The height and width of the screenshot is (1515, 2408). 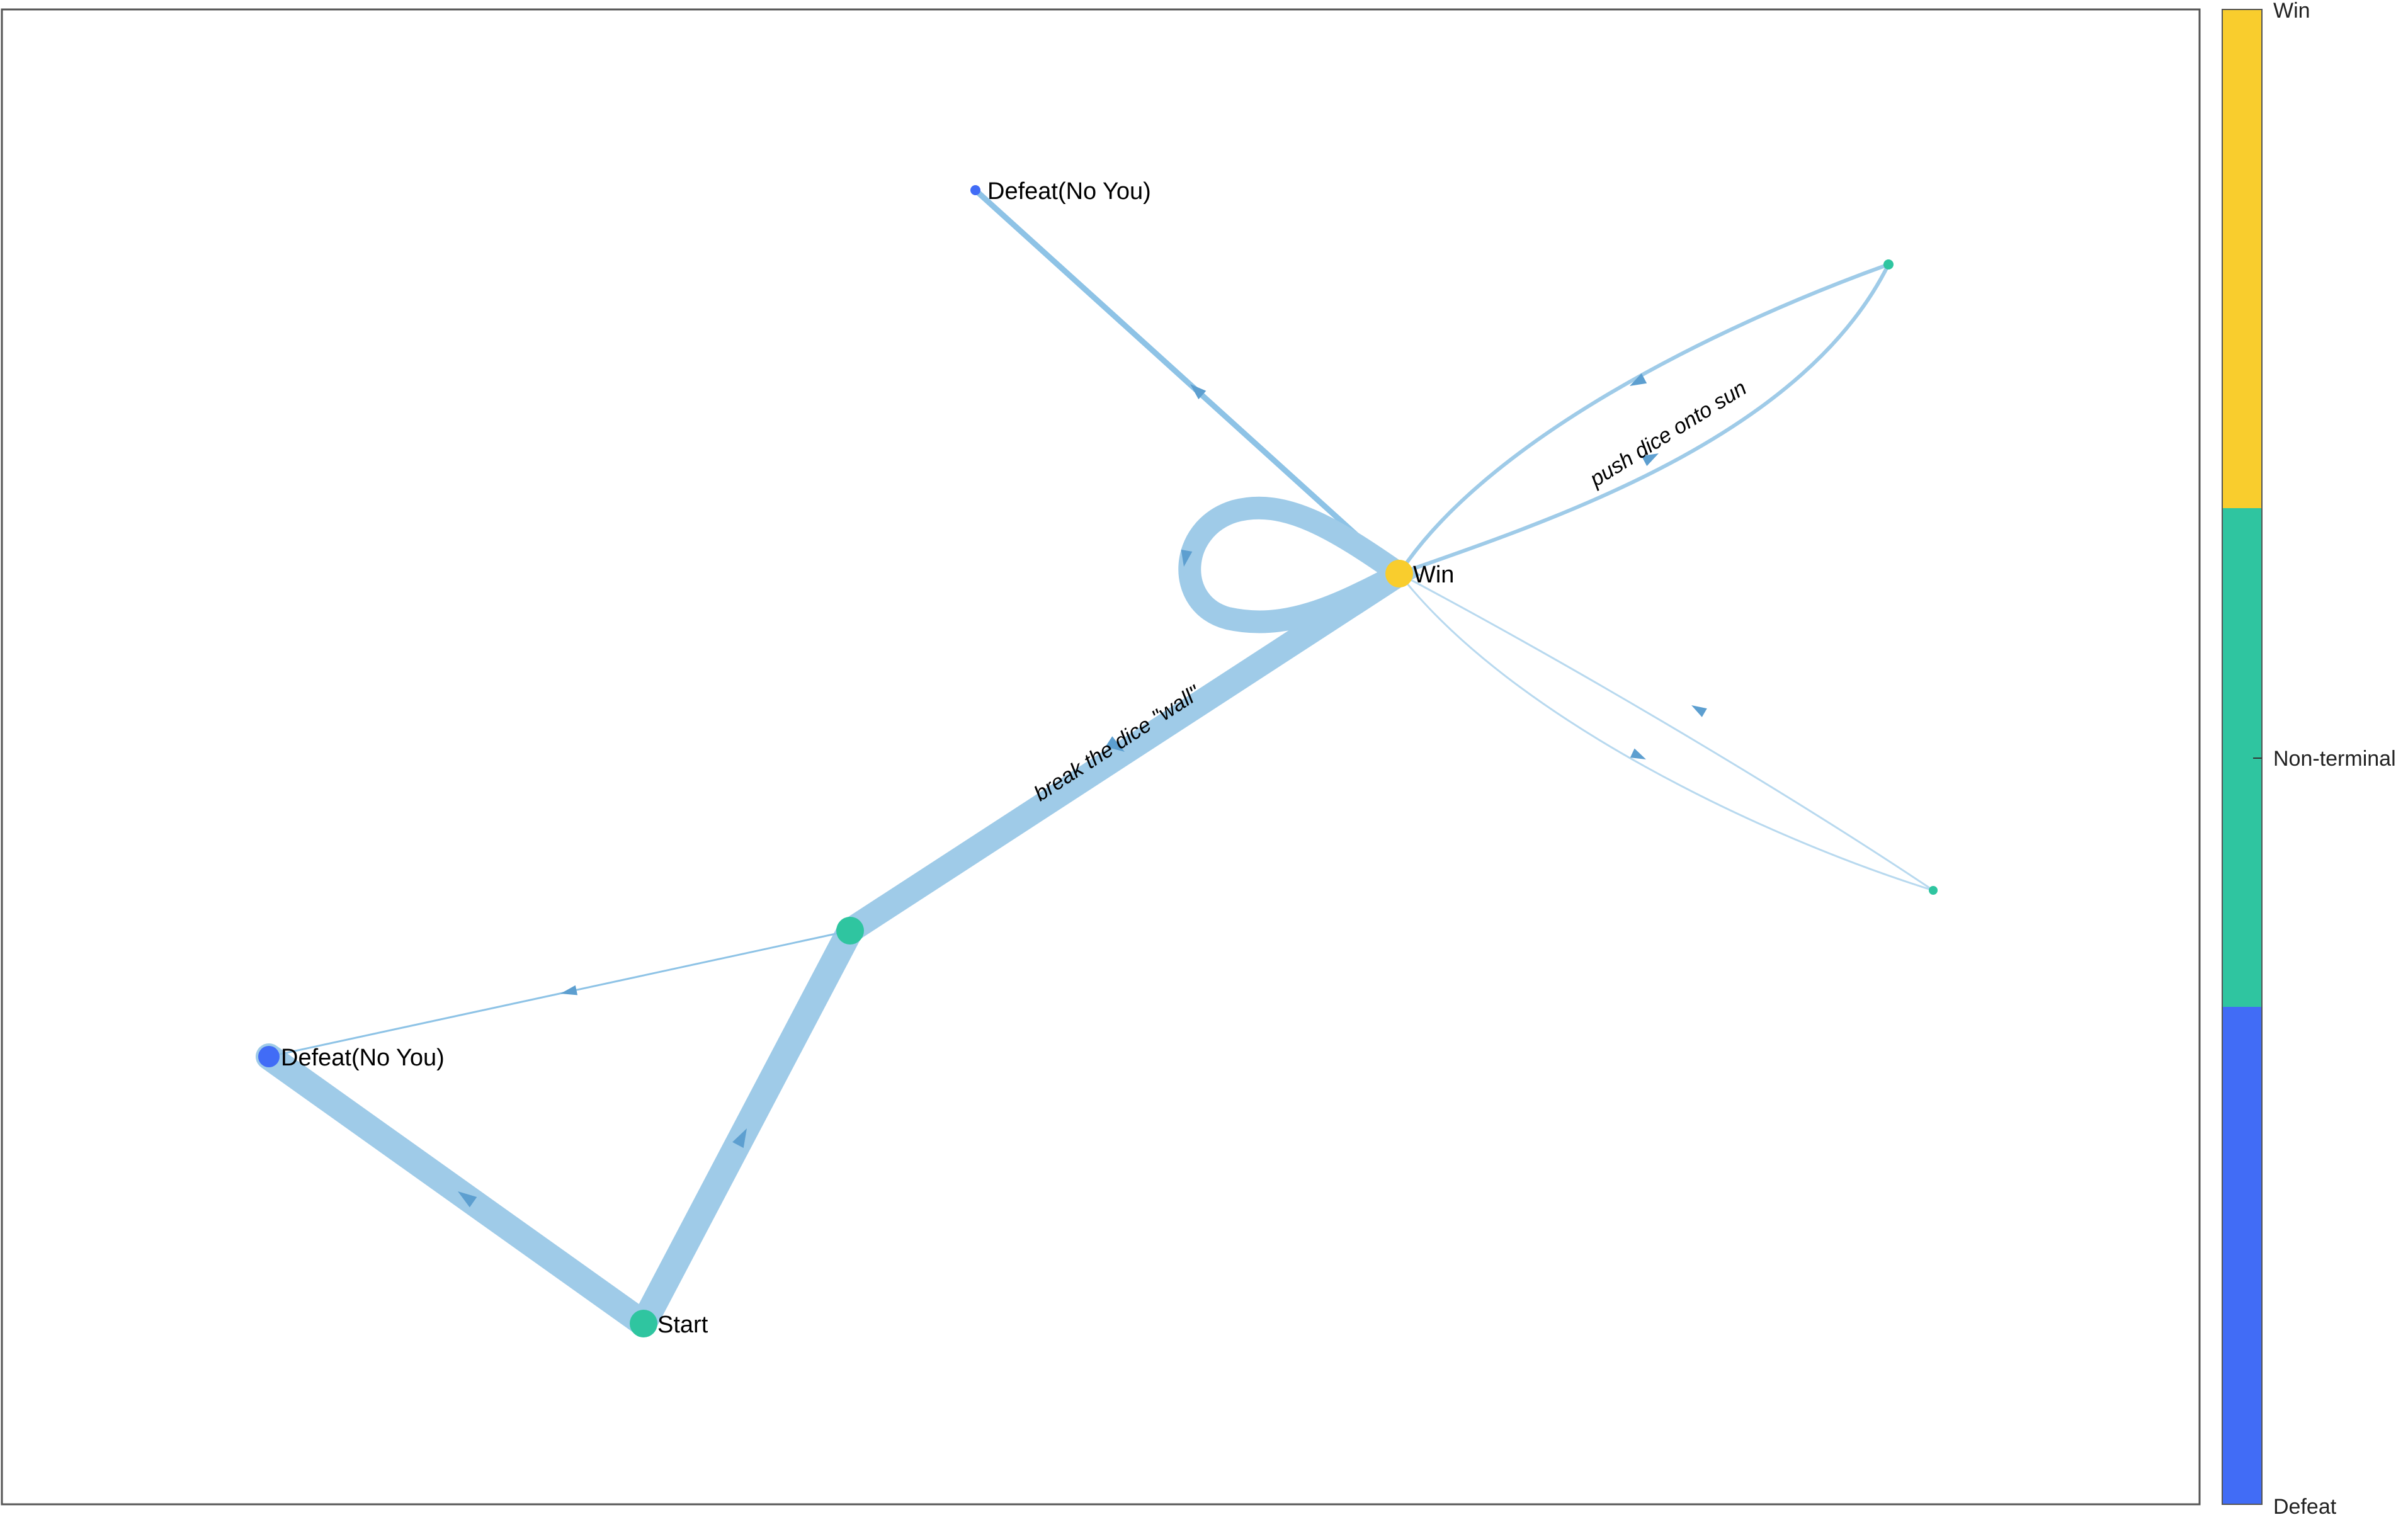 I want to click on edge-mid-to-defeat-left, so click(x=559, y=994).